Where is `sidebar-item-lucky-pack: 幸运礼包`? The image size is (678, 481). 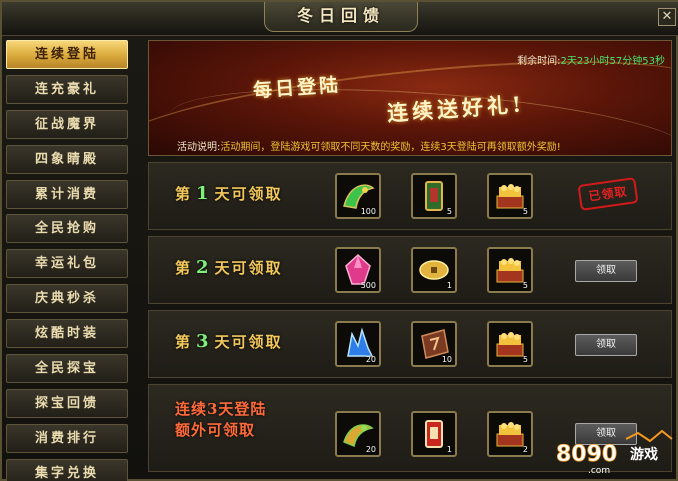 sidebar-item-lucky-pack: 幸运礼包 is located at coordinates (67, 264).